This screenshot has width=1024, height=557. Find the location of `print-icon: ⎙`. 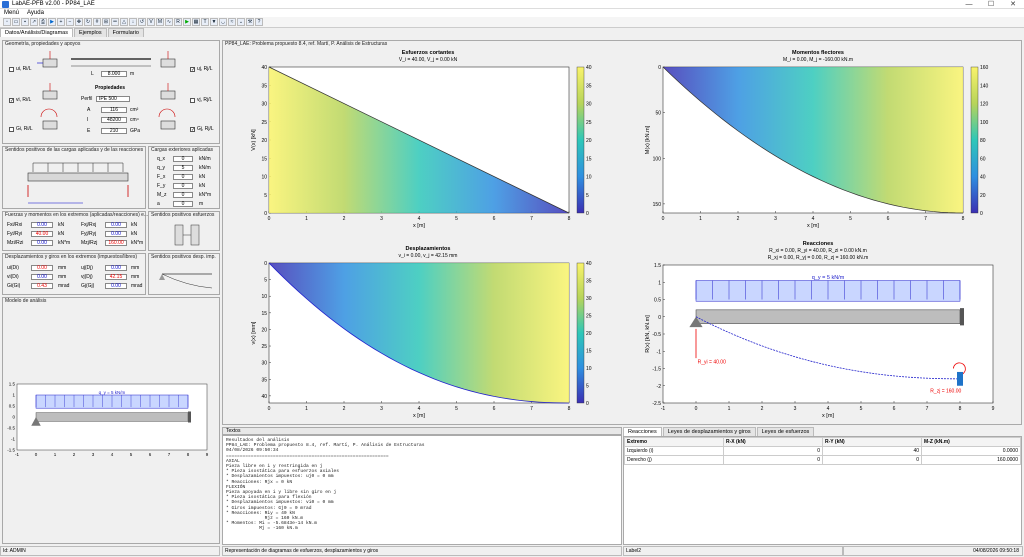

print-icon: ⎙ is located at coordinates (43, 22).